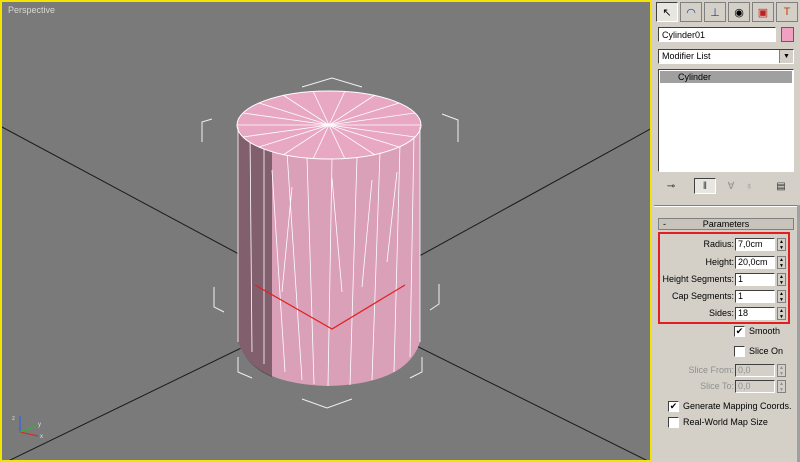 Image resolution: width=800 pixels, height=462 pixels. I want to click on create-tab: ↖, so click(667, 12).